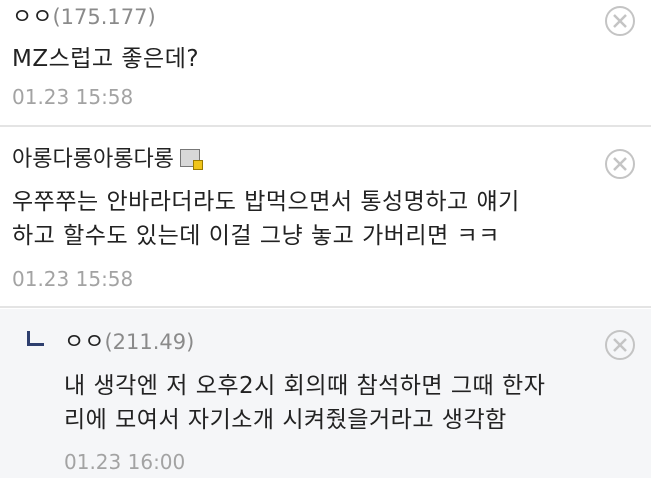 The height and width of the screenshot is (478, 651). What do you see at coordinates (285, 420) in the screenshot?
I see `comment-line: 리에 모여서 자기소개 시켜줬을거라고 생각함` at bounding box center [285, 420].